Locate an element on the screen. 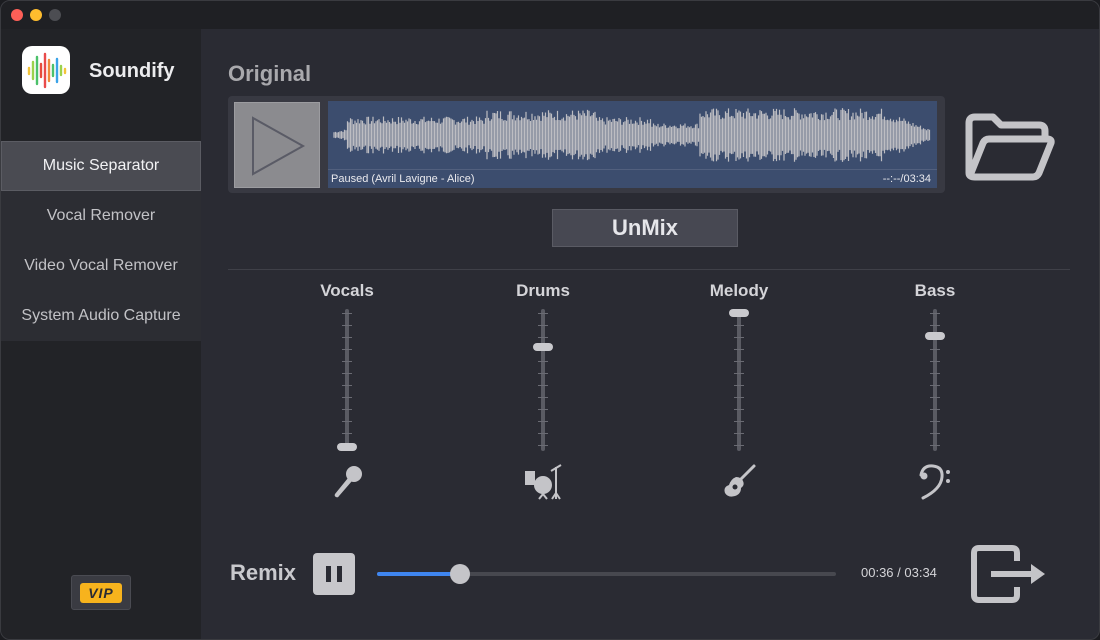 Image resolution: width=1100 pixels, height=640 pixels. channel-label: Vocals is located at coordinates (347, 290).